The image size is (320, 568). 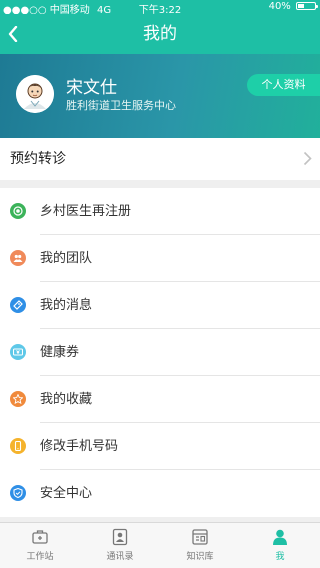 What do you see at coordinates (66, 305) in the screenshot?
I see `menu-item-label: 我的消息` at bounding box center [66, 305].